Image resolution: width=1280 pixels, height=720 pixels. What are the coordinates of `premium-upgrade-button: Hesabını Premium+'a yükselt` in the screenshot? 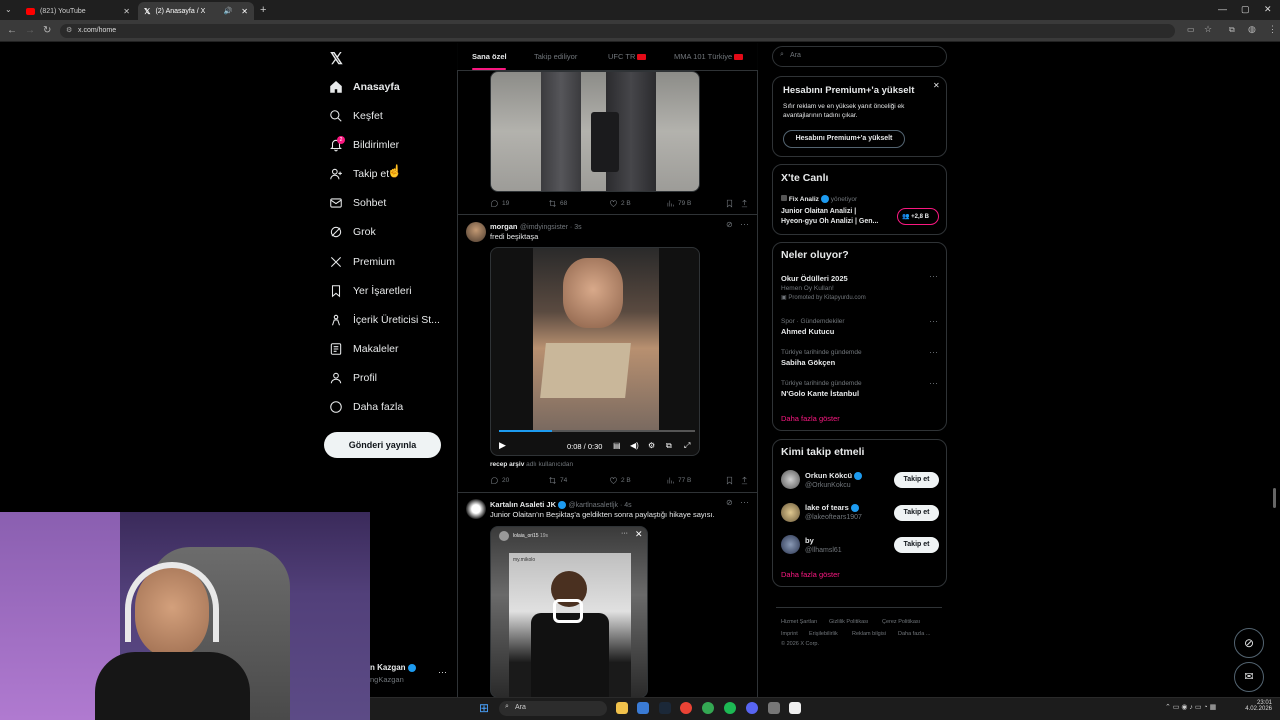 It's located at (844, 139).